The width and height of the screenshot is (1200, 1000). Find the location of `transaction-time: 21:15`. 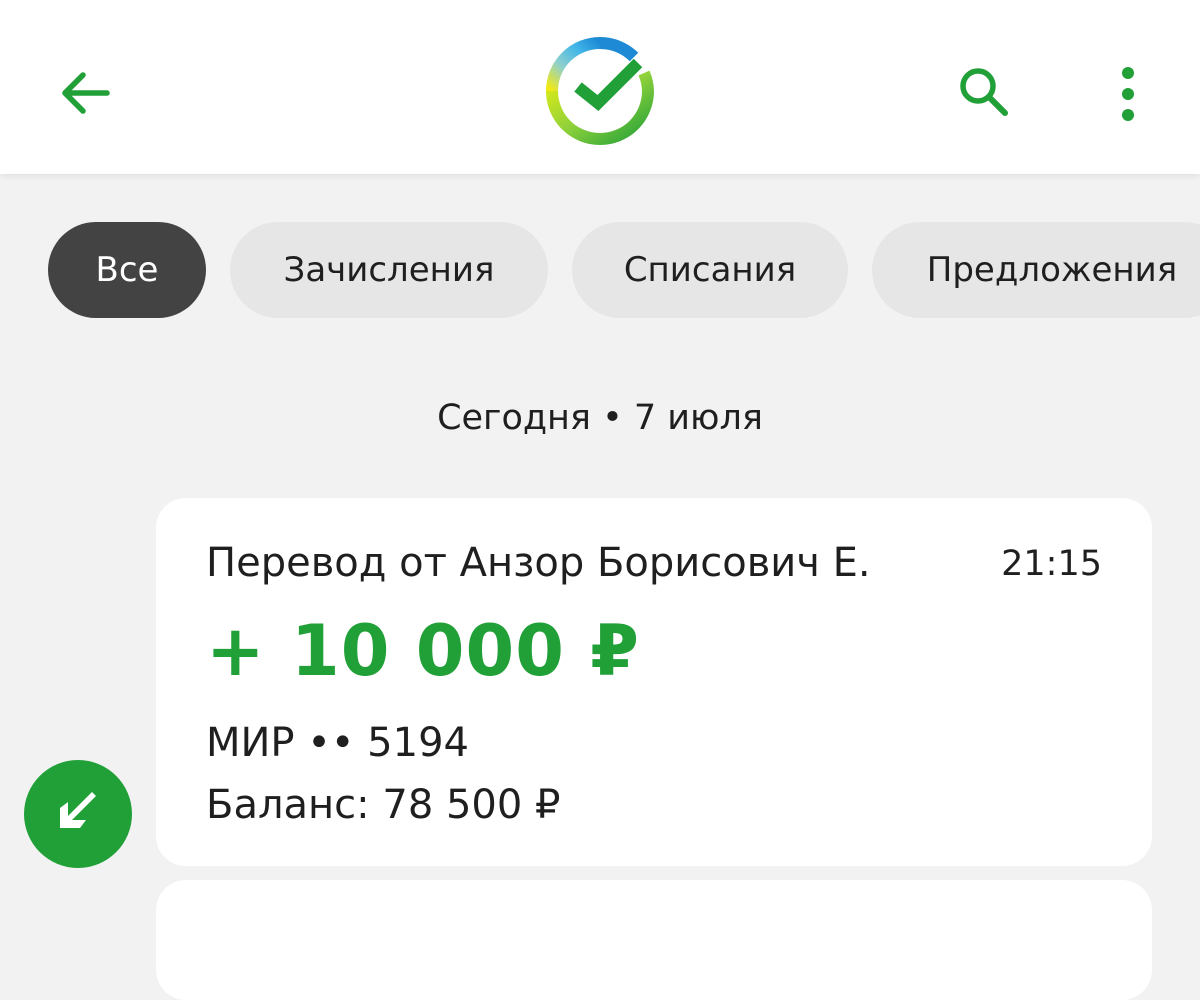

transaction-time: 21:15 is located at coordinates (1051, 564).